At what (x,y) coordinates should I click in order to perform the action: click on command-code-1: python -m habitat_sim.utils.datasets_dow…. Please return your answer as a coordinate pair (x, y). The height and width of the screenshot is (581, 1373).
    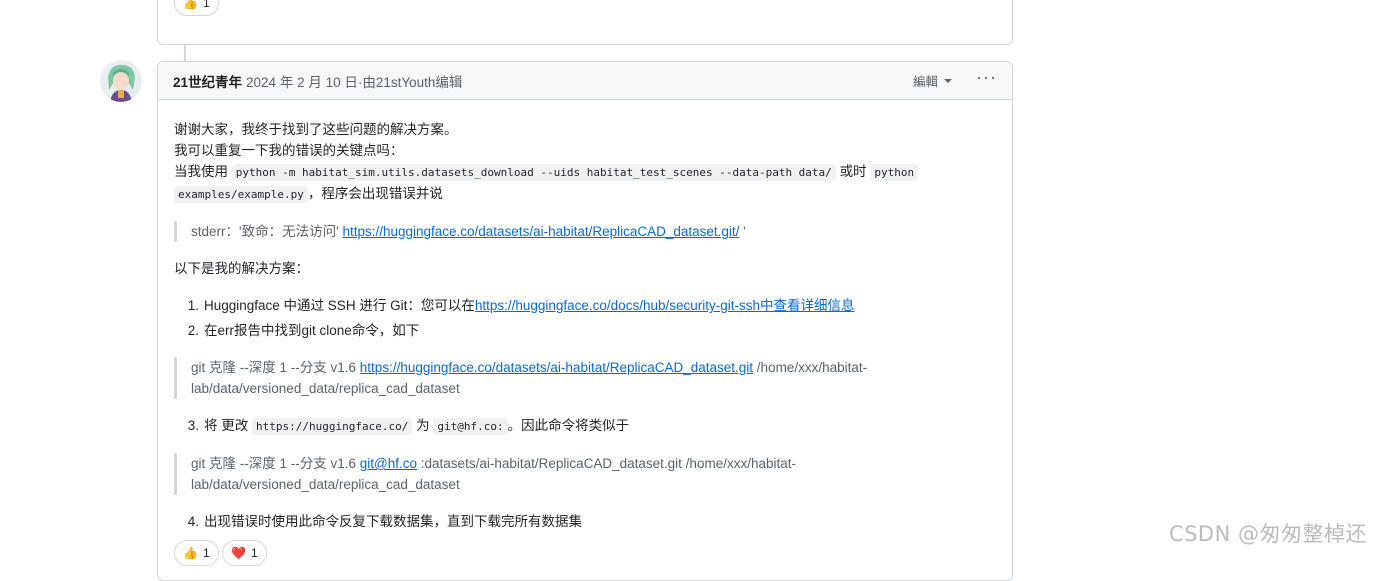
    Looking at the image, I should click on (533, 172).